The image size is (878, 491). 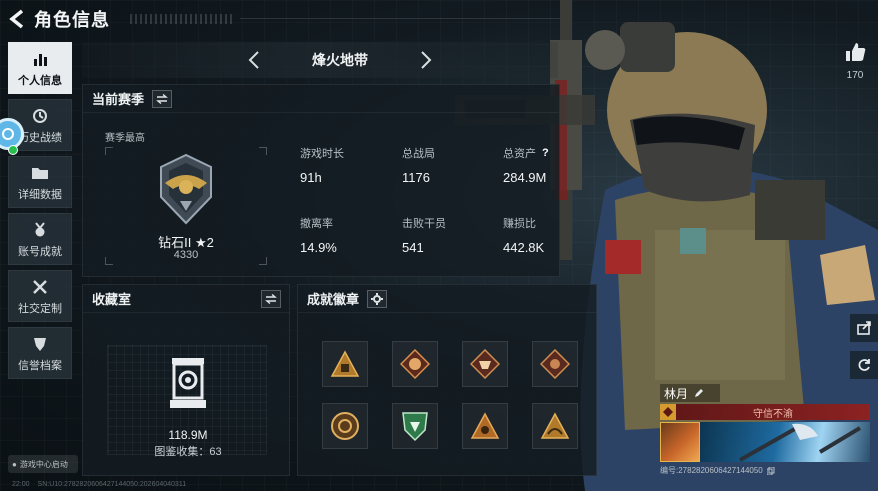 What do you see at coordinates (322, 154) in the screenshot?
I see `stat-label: 游戏时长` at bounding box center [322, 154].